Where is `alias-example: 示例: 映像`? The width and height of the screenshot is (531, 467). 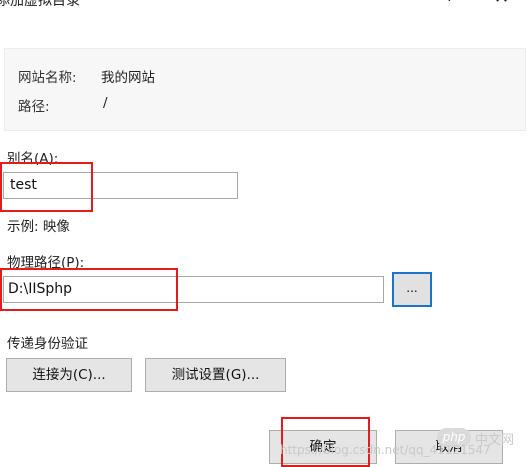 alias-example: 示例: 映像 is located at coordinates (38, 227).